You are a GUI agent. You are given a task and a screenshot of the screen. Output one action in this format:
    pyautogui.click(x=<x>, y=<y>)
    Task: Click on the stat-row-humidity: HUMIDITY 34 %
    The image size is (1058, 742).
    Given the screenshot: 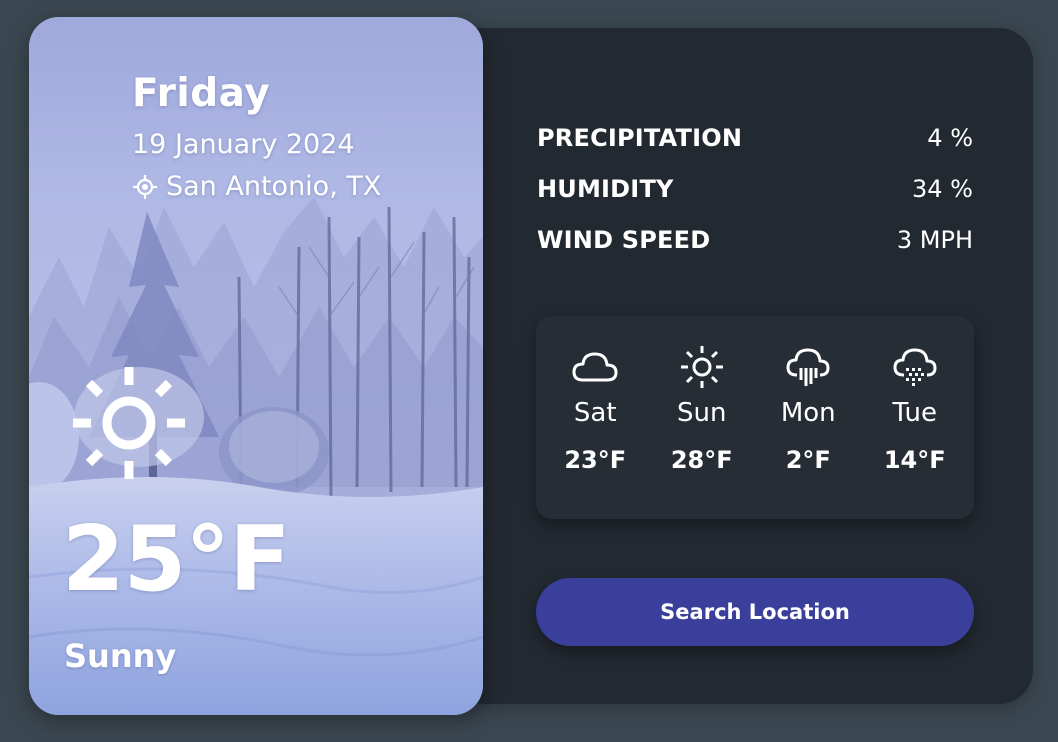 What is the action you would take?
    pyautogui.click(x=755, y=188)
    